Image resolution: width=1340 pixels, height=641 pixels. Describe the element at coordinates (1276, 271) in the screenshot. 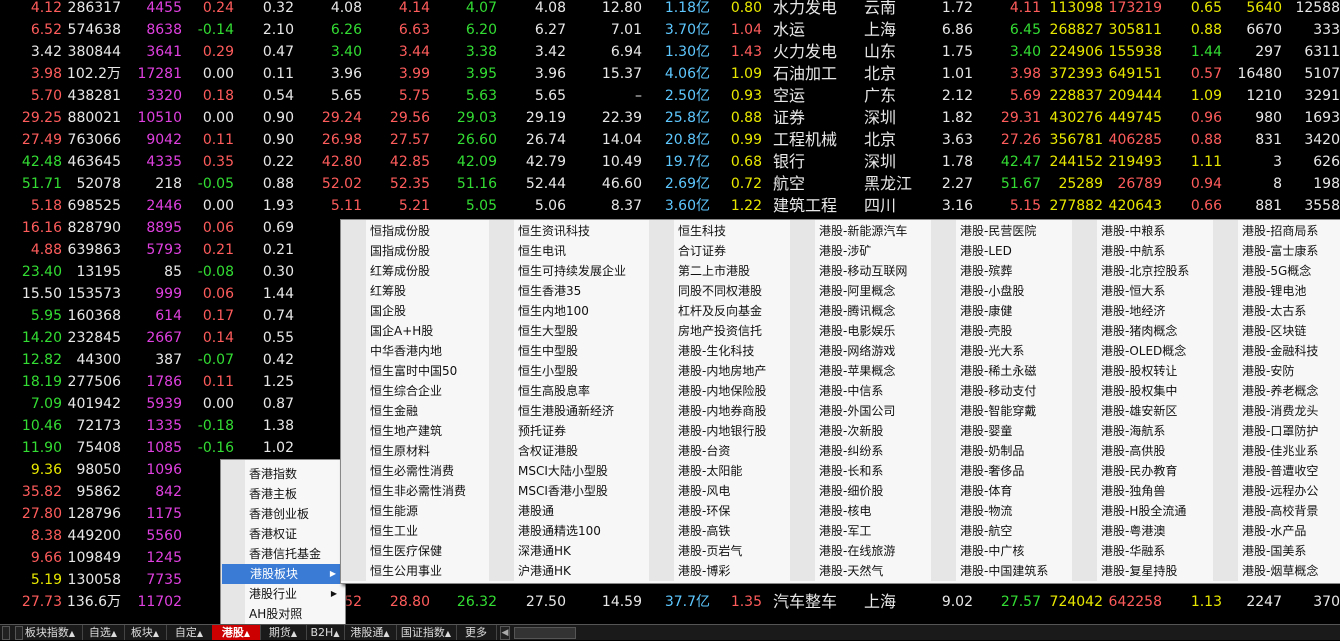

I see `submenu-item: 港股-5G概念` at that location.